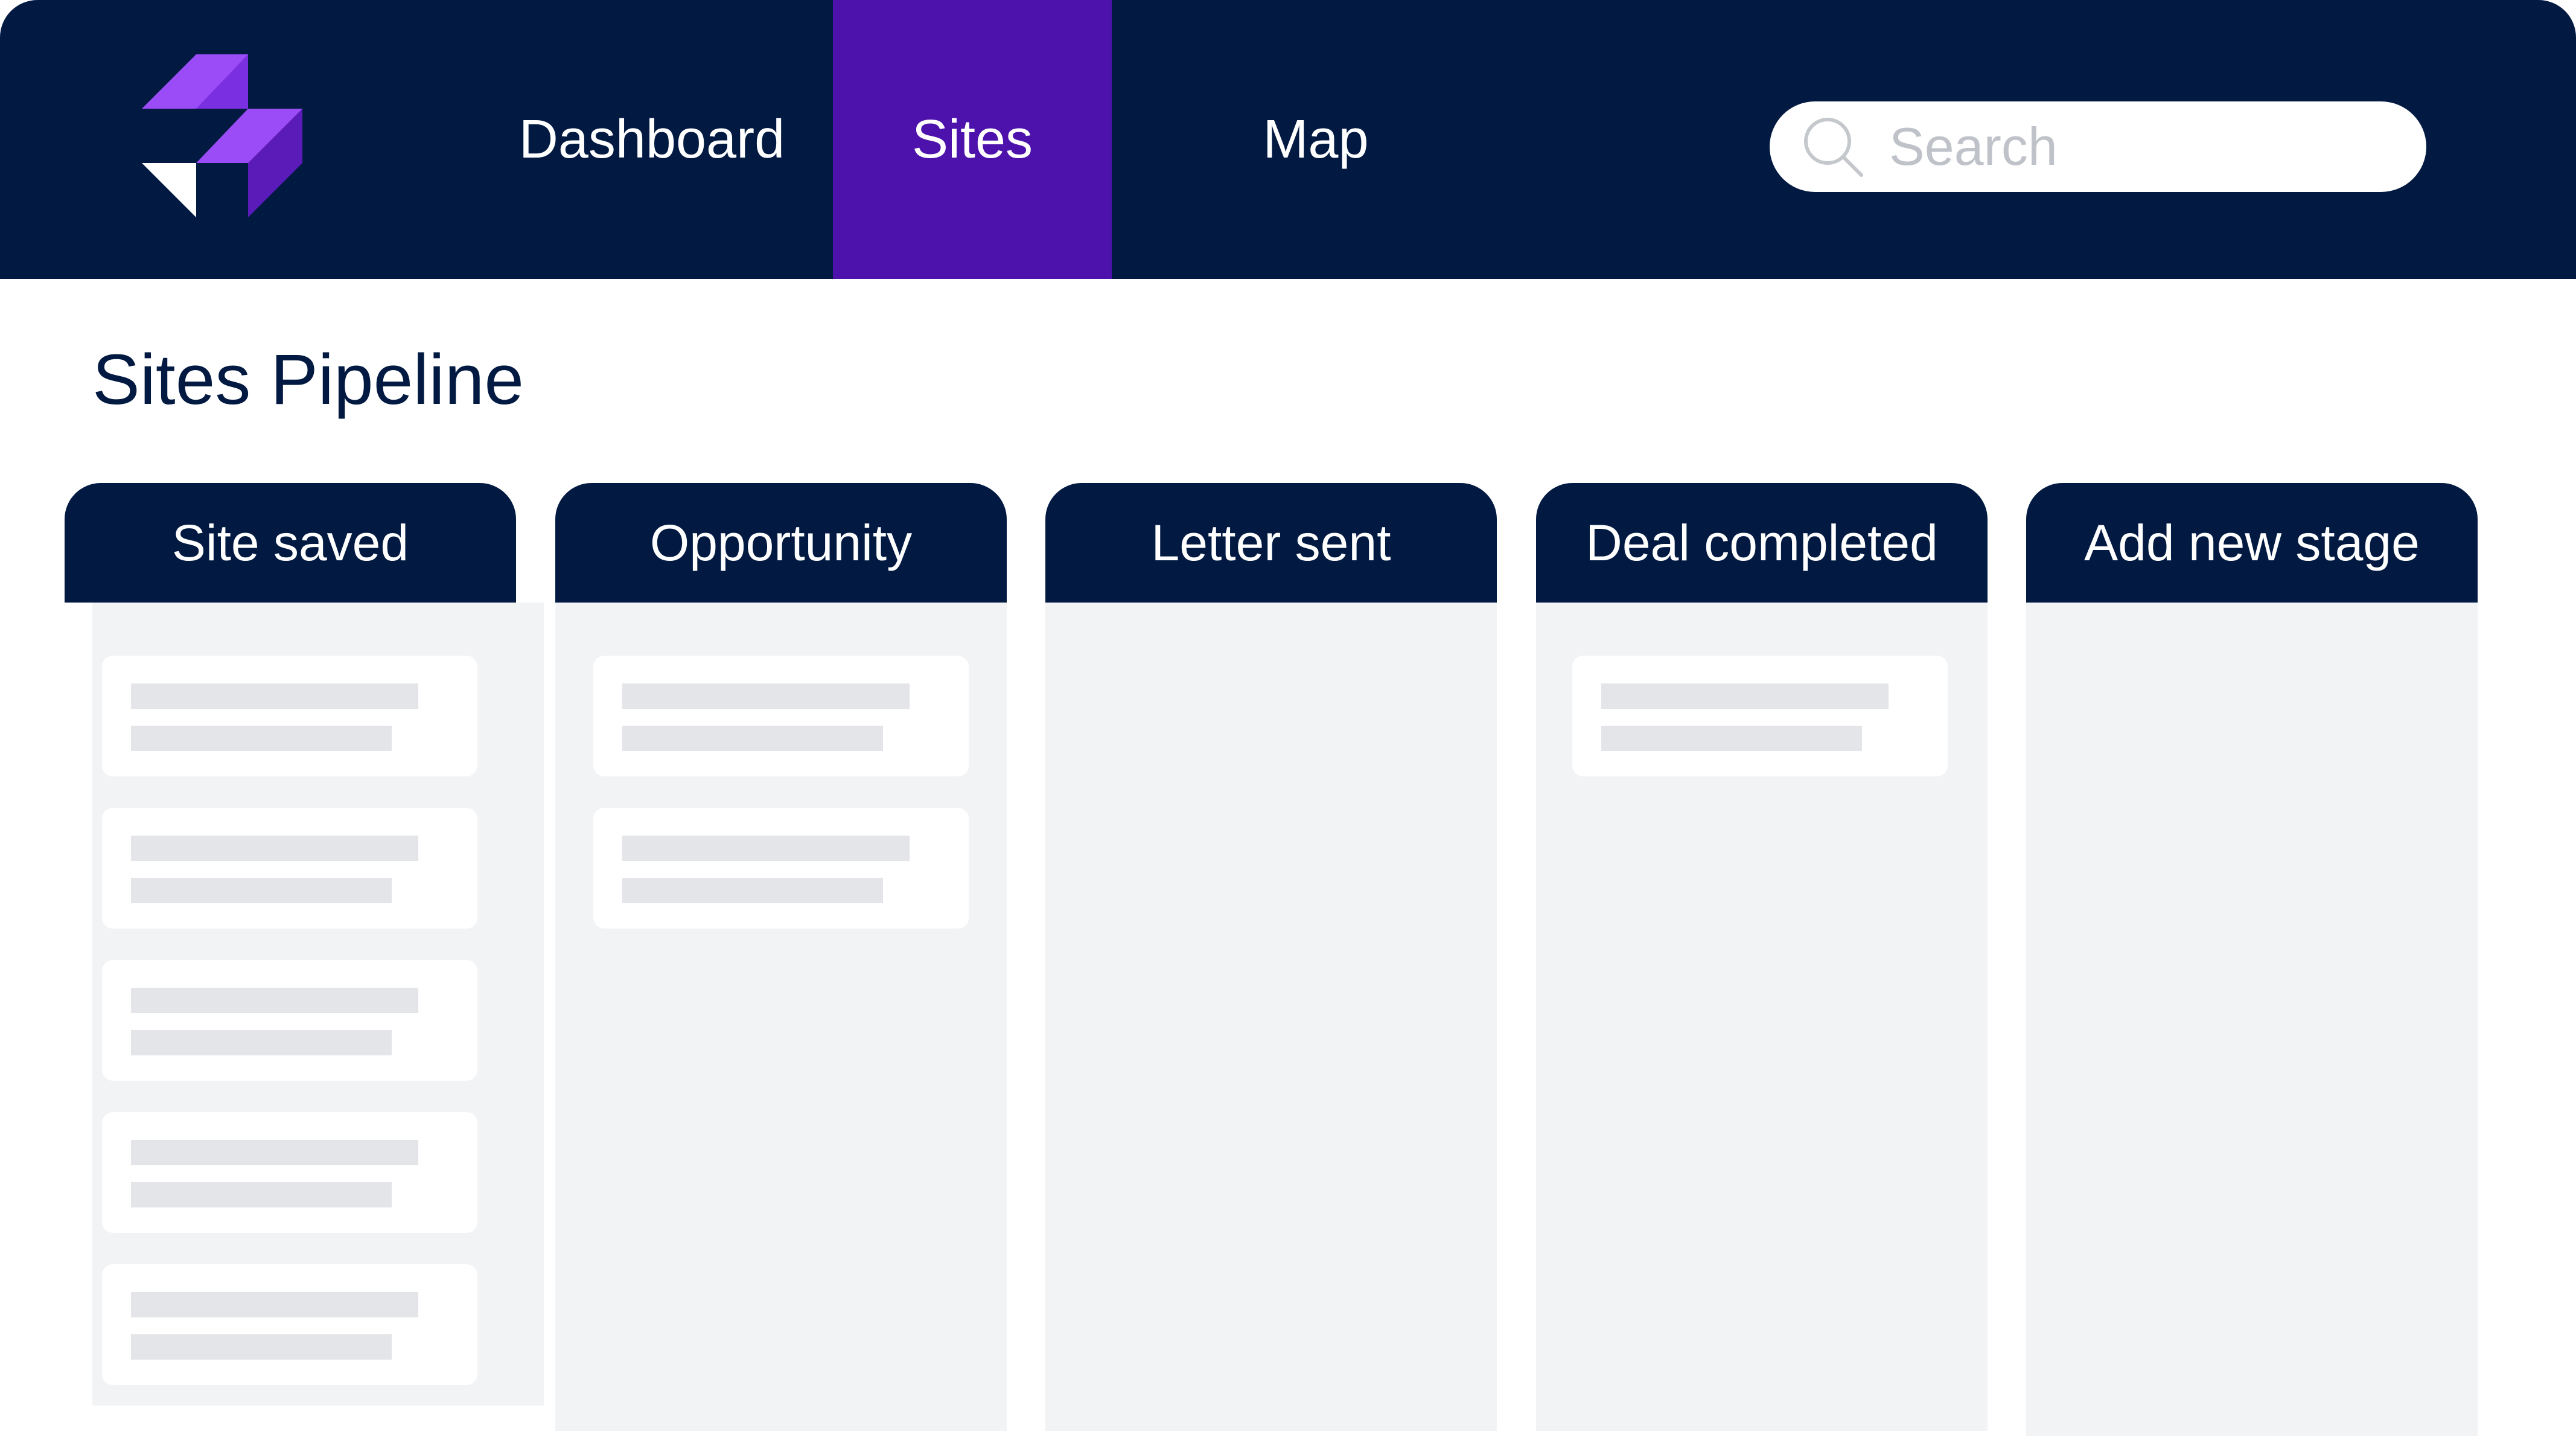  What do you see at coordinates (226, 135) in the screenshot?
I see `app-logo-icon` at bounding box center [226, 135].